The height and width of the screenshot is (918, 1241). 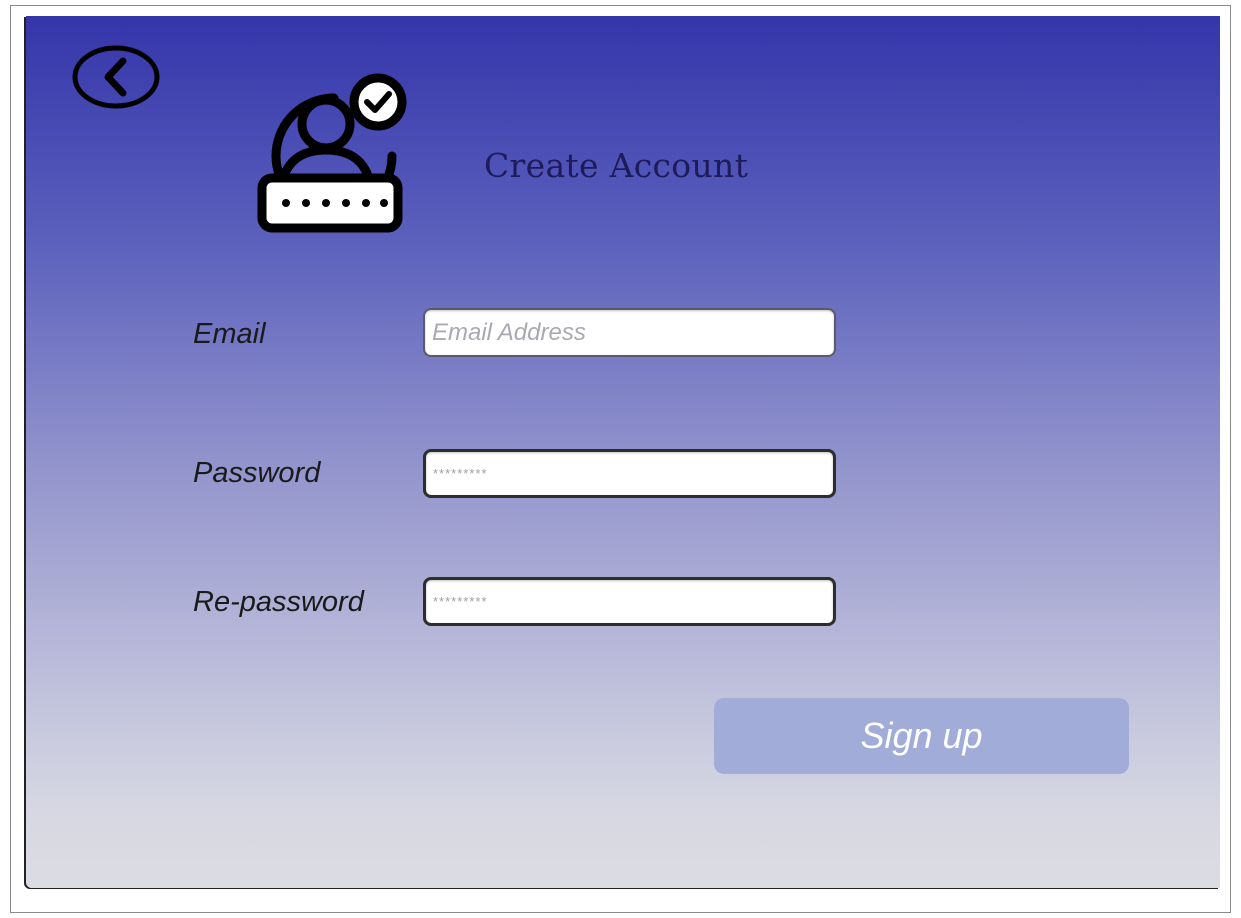 What do you see at coordinates (616, 165) in the screenshot?
I see `page-title: Create Account` at bounding box center [616, 165].